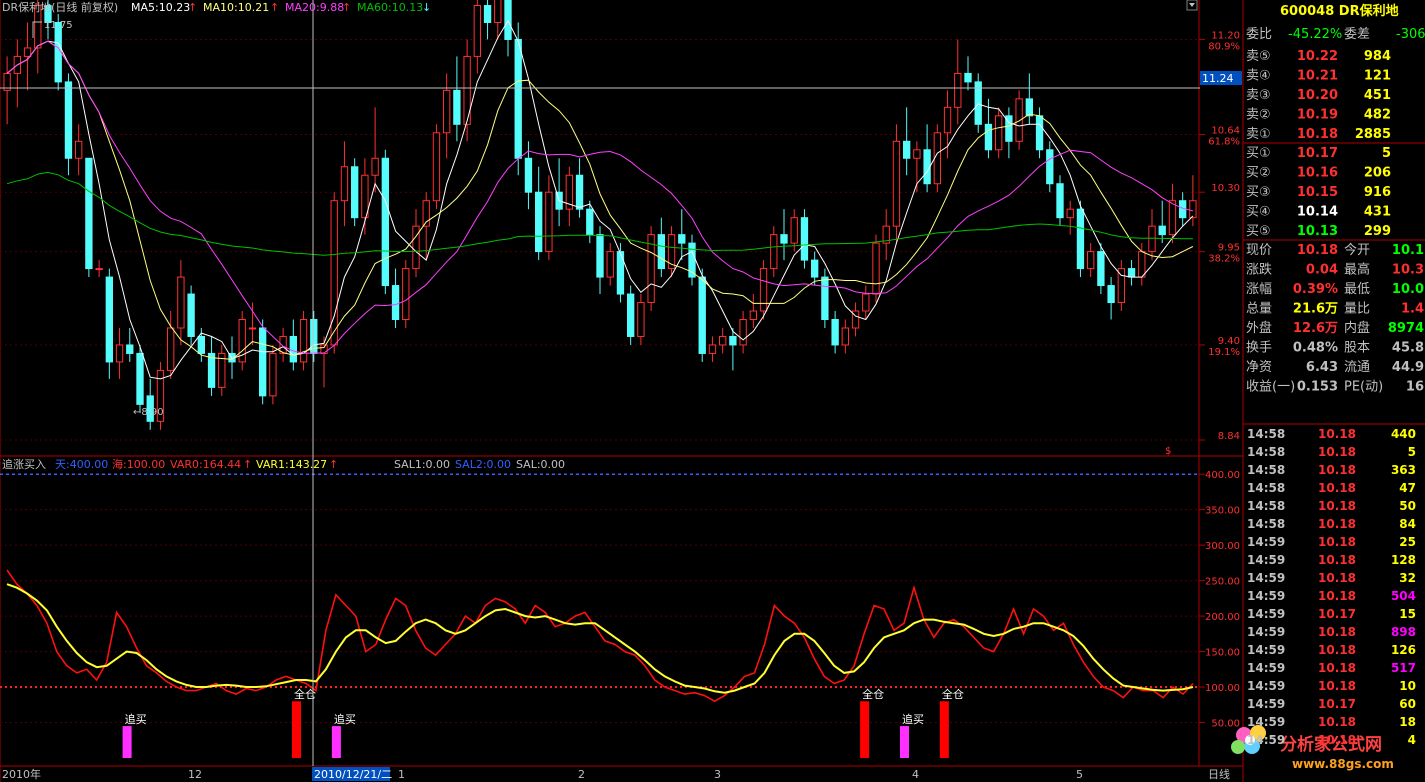 The image size is (1425, 782). I want to click on indicator-sal: SAL:0.00, so click(540, 464).